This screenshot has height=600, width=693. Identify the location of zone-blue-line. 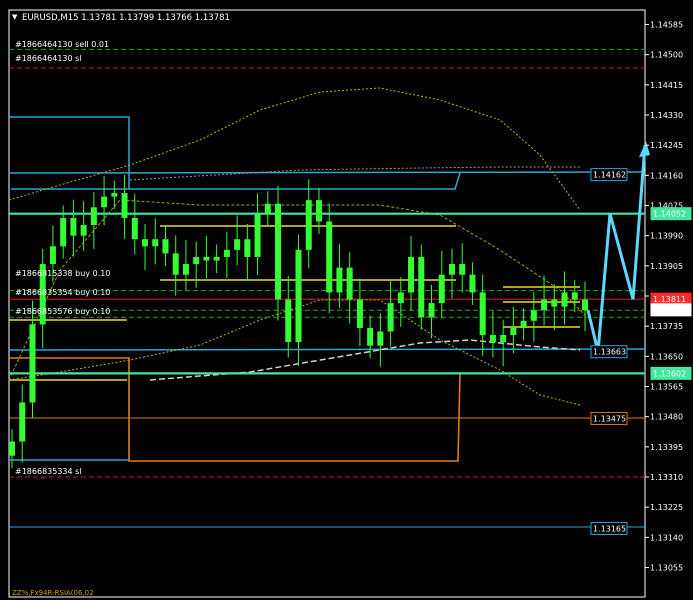
(327, 172).